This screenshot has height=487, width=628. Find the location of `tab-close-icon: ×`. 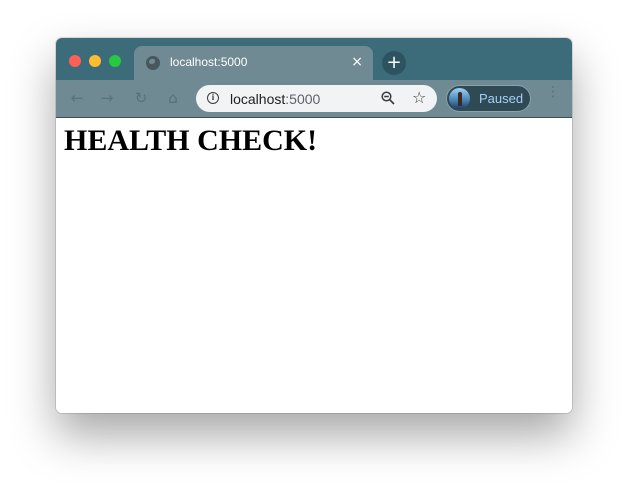

tab-close-icon: × is located at coordinates (357, 62).